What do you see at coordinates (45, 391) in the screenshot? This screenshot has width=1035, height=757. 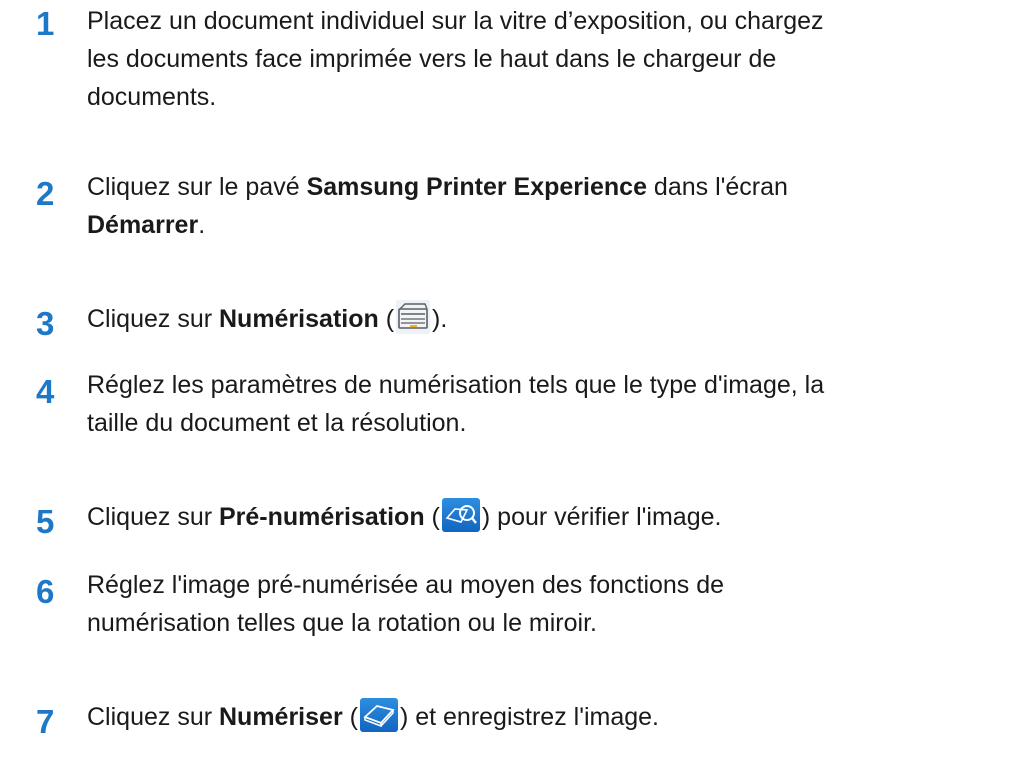 I see `step-number: 4` at bounding box center [45, 391].